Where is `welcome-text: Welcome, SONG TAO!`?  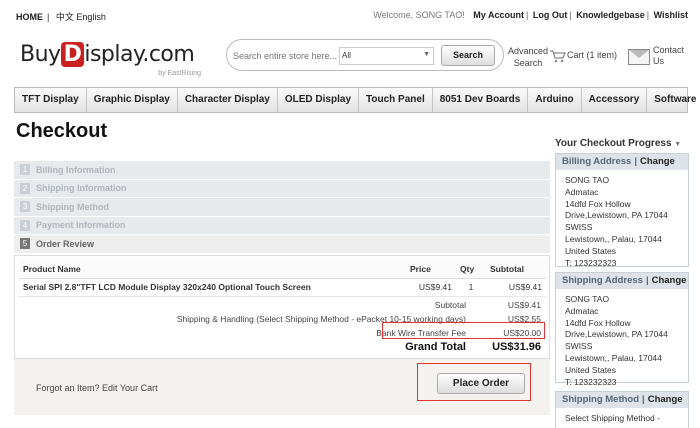 welcome-text: Welcome, SONG TAO! is located at coordinates (419, 15).